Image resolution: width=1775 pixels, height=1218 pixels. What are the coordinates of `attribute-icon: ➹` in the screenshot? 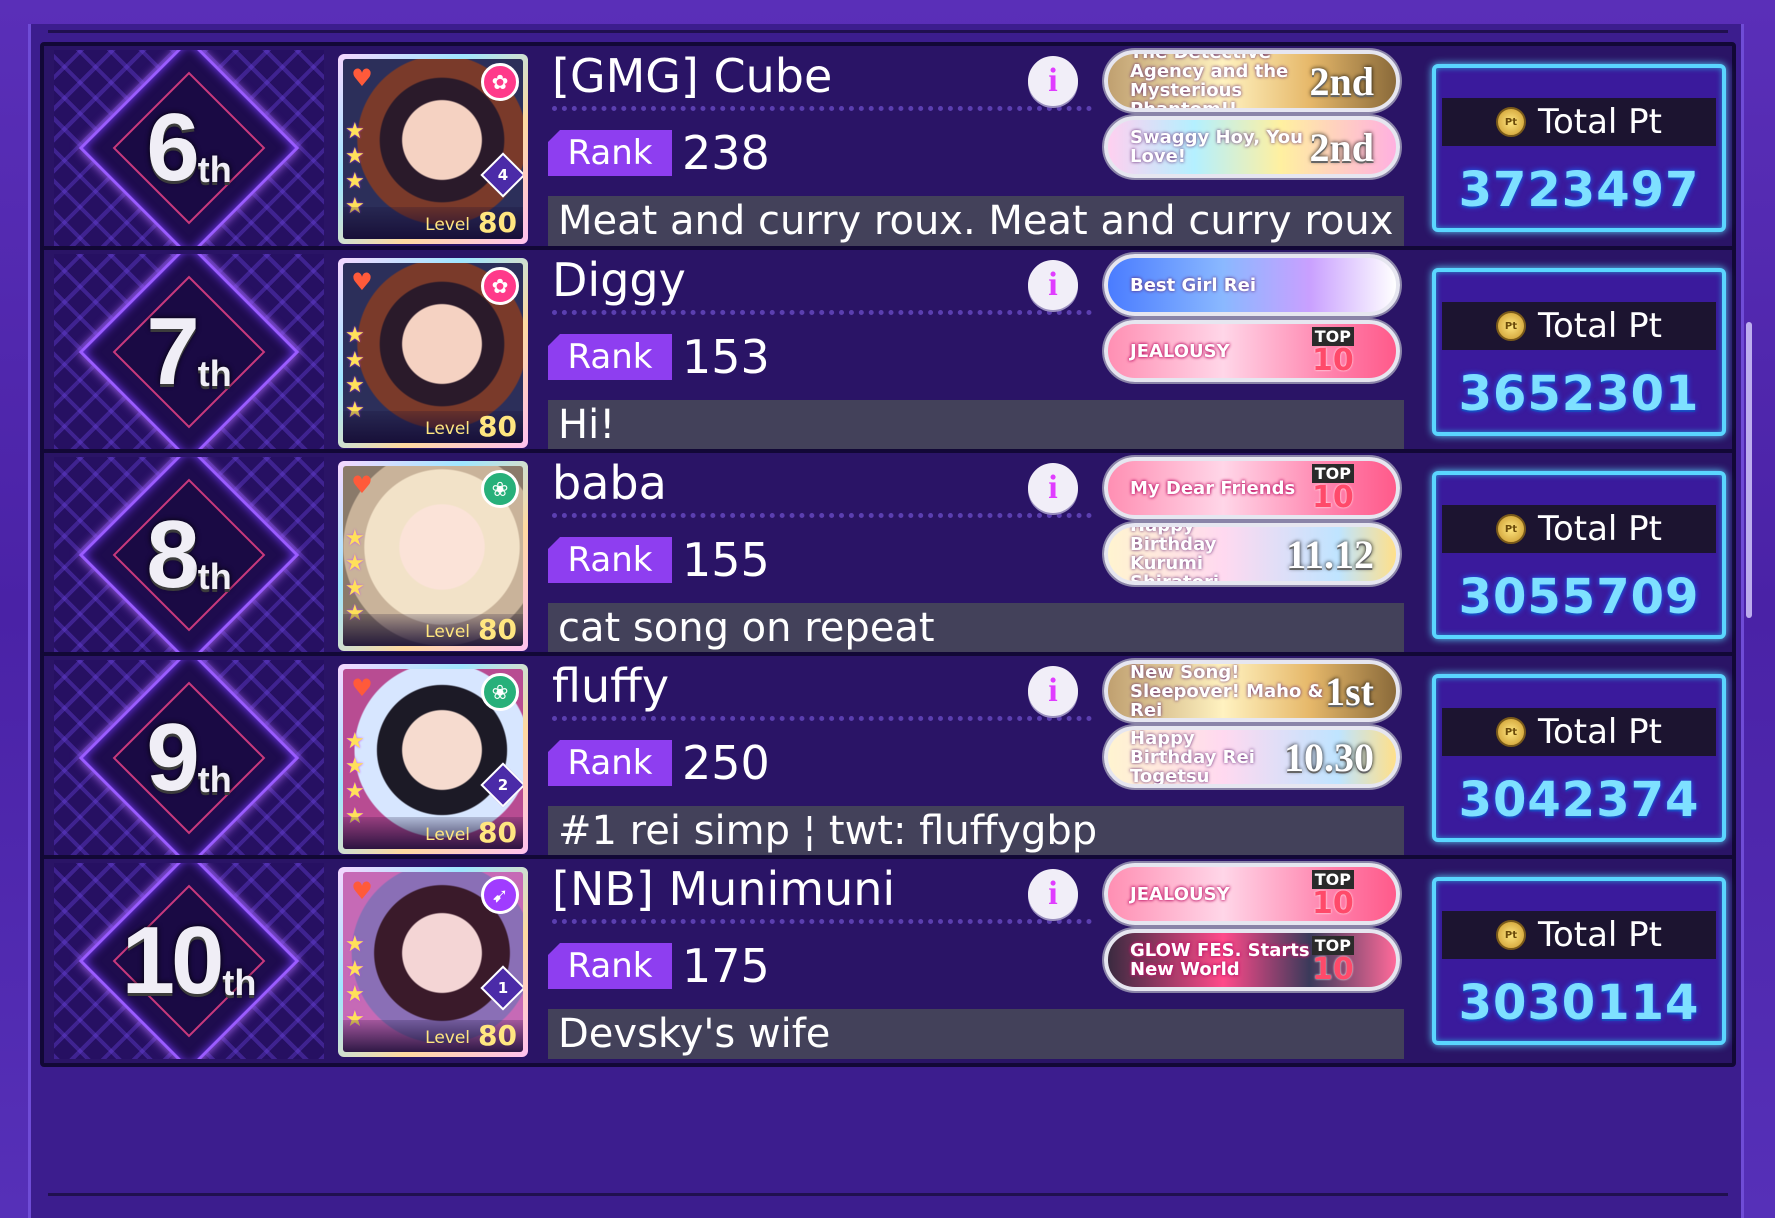 It's located at (500, 895).